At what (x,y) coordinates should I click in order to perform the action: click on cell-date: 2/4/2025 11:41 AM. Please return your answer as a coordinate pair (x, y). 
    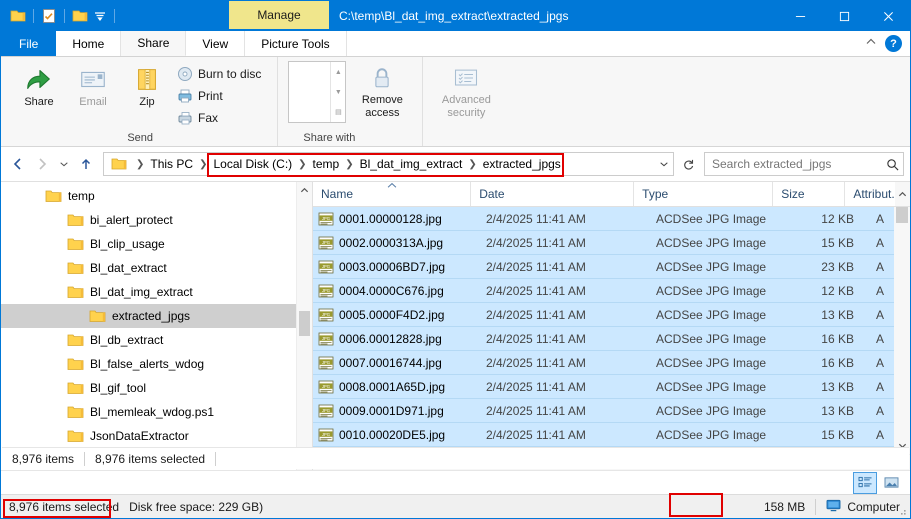
    Looking at the image, I should click on (536, 242).